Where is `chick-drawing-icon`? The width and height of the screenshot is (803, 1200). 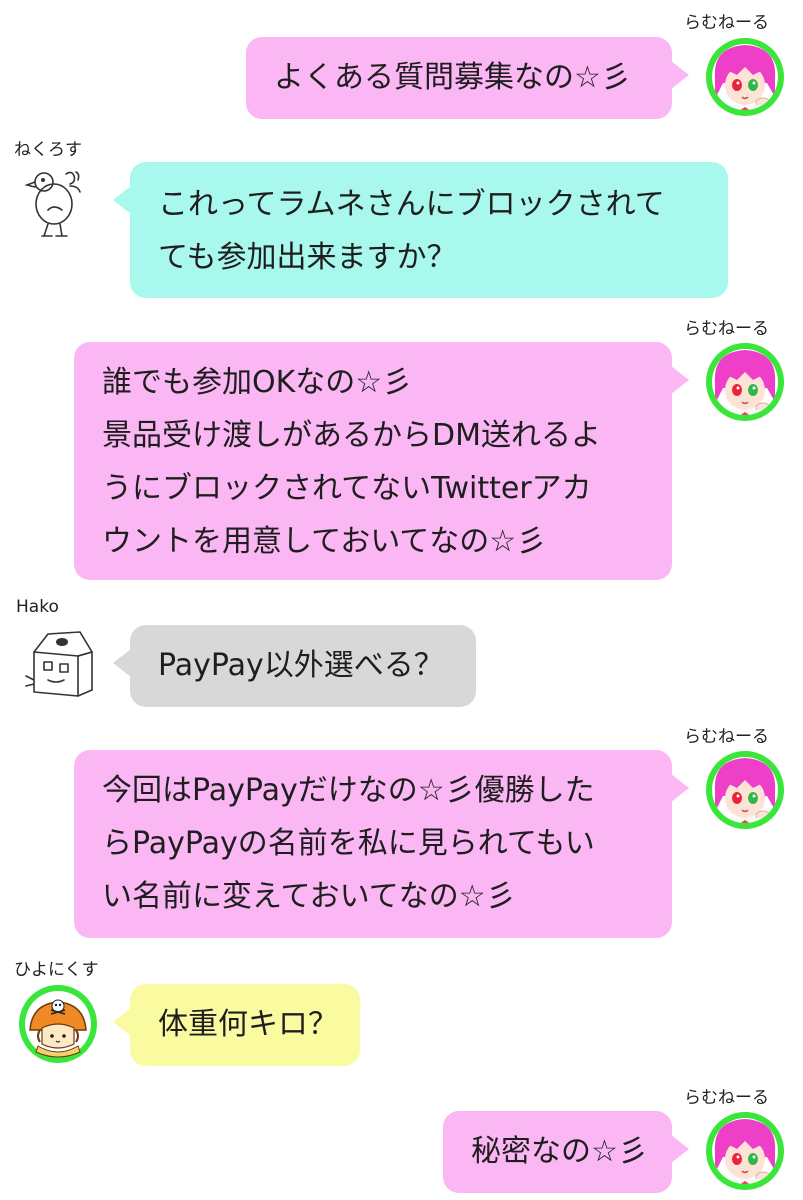 chick-drawing-icon is located at coordinates (58, 200).